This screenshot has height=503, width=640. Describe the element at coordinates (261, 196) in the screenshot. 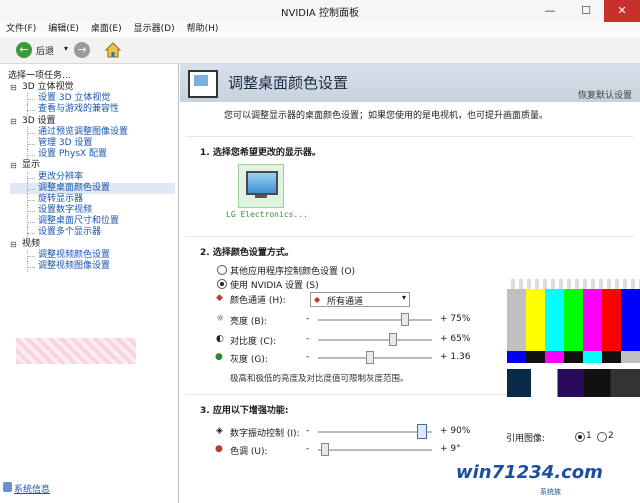

I see `monitor-stand` at that location.